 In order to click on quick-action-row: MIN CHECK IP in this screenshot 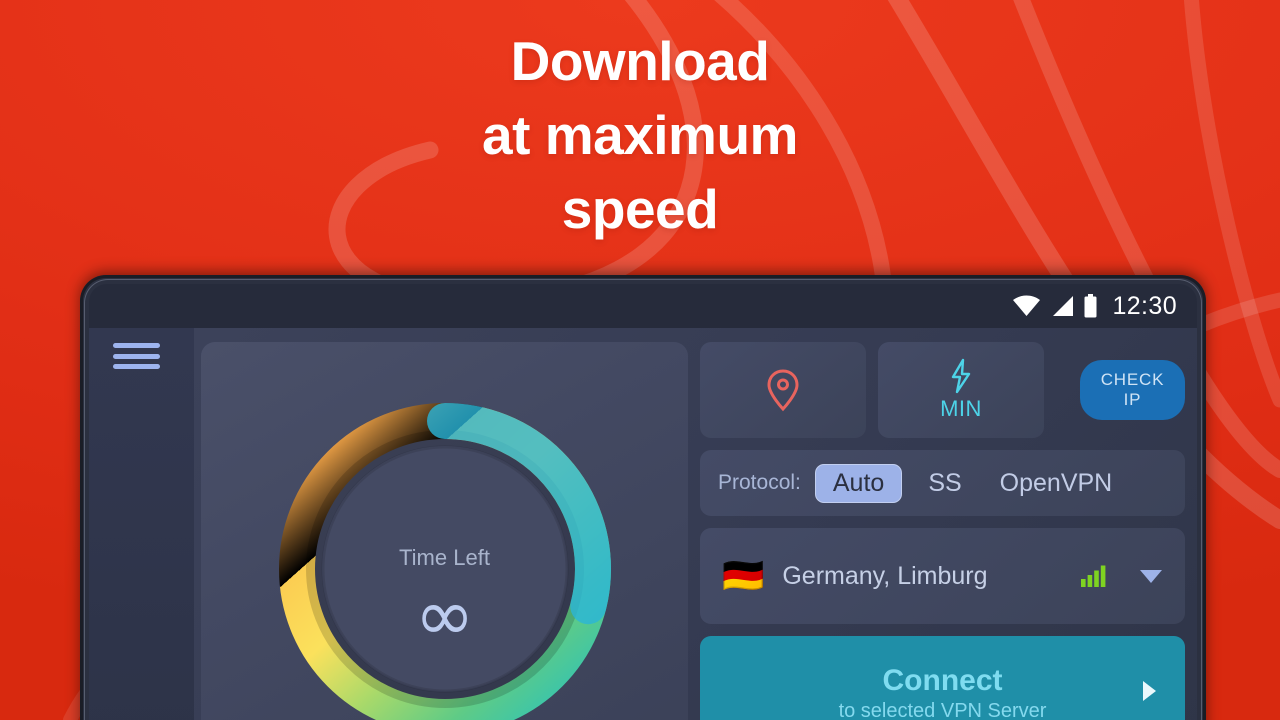, I will do `click(942, 390)`.